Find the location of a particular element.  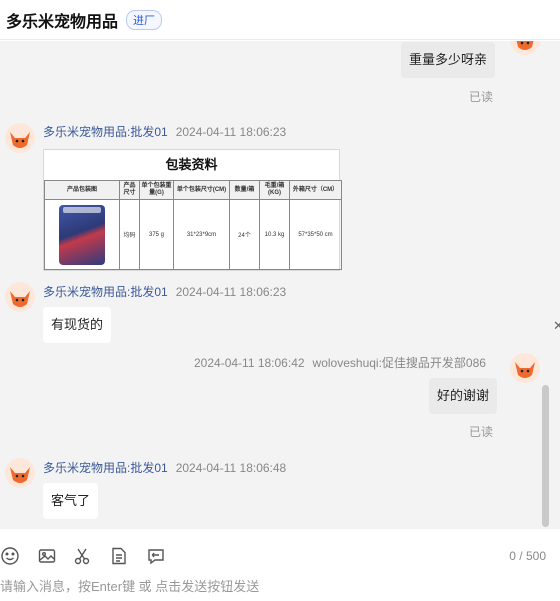

table-header: 单个包装尺寸(CM) is located at coordinates (201, 190).